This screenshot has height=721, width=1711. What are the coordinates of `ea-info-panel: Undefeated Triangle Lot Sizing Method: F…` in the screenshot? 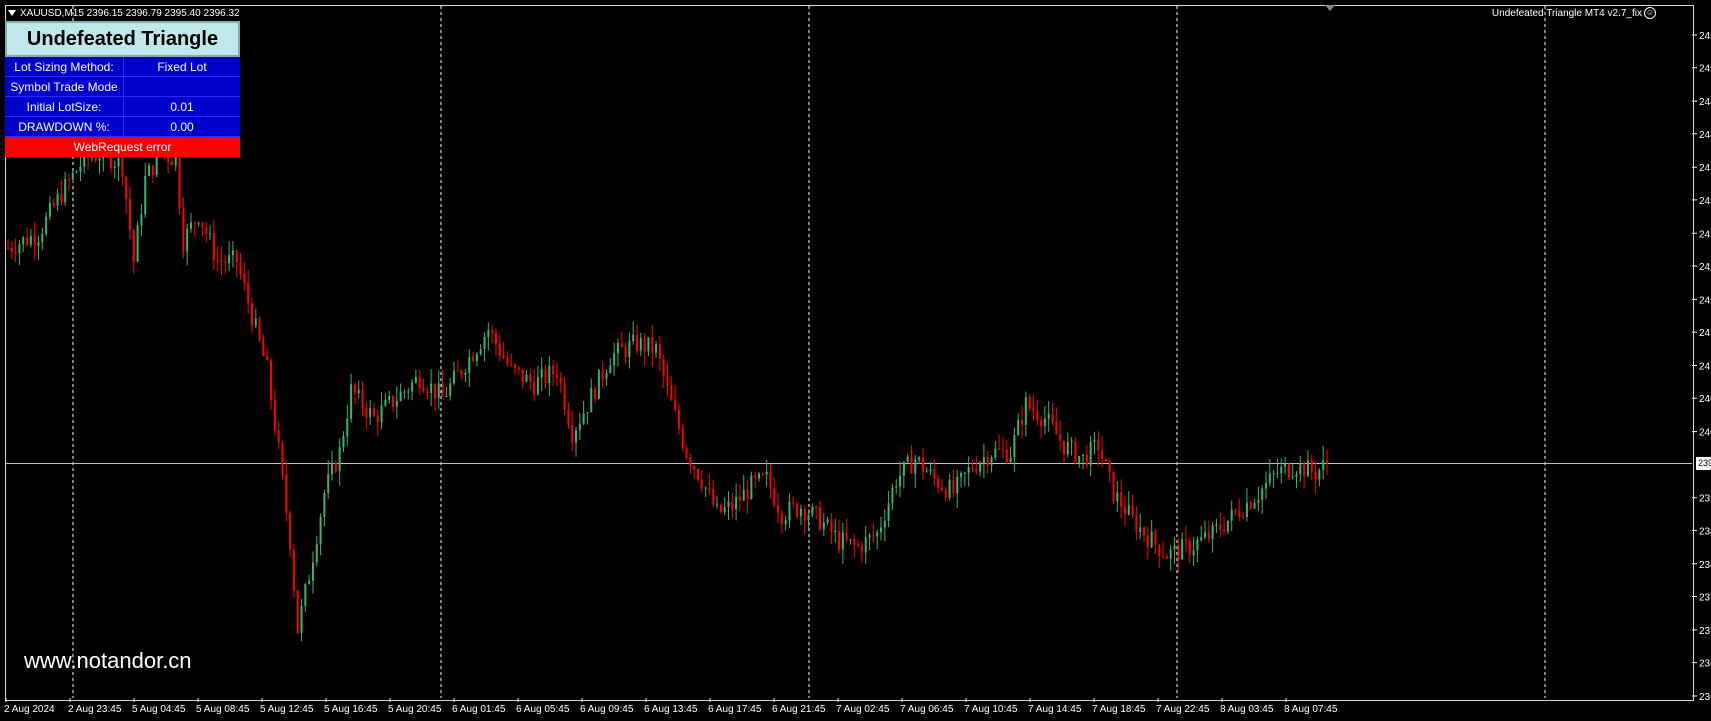 It's located at (122, 89).